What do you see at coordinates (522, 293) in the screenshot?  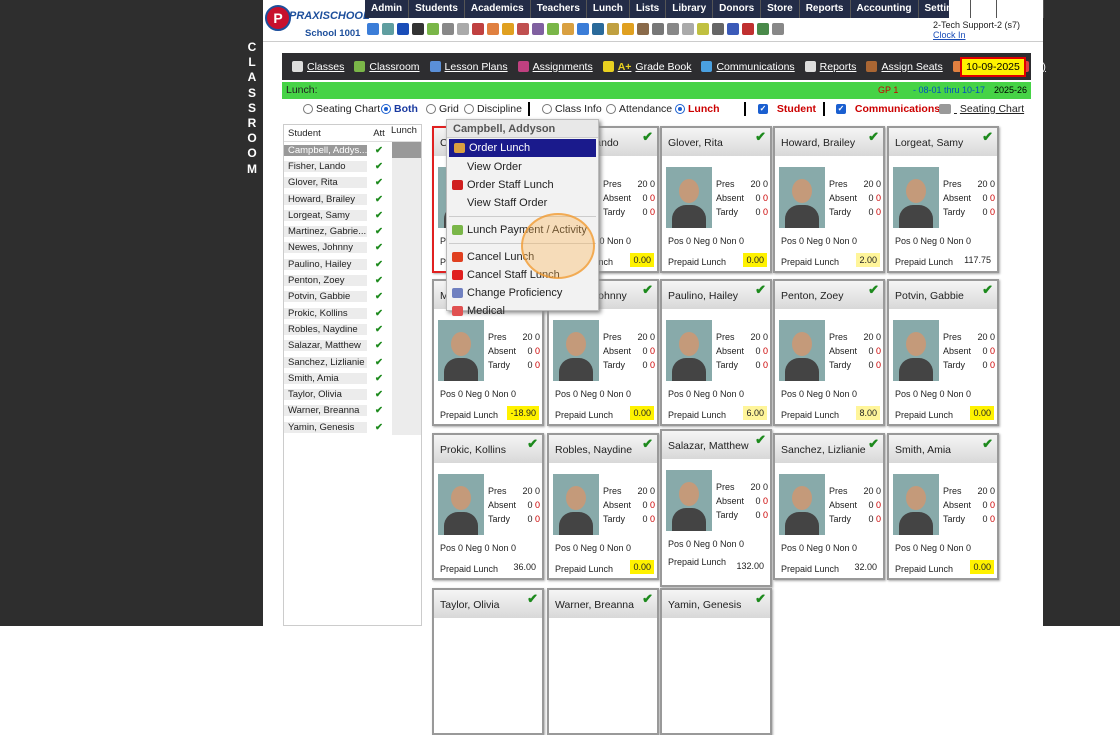 I see `menu-item-change-proficiency: Change Proficiency` at bounding box center [522, 293].